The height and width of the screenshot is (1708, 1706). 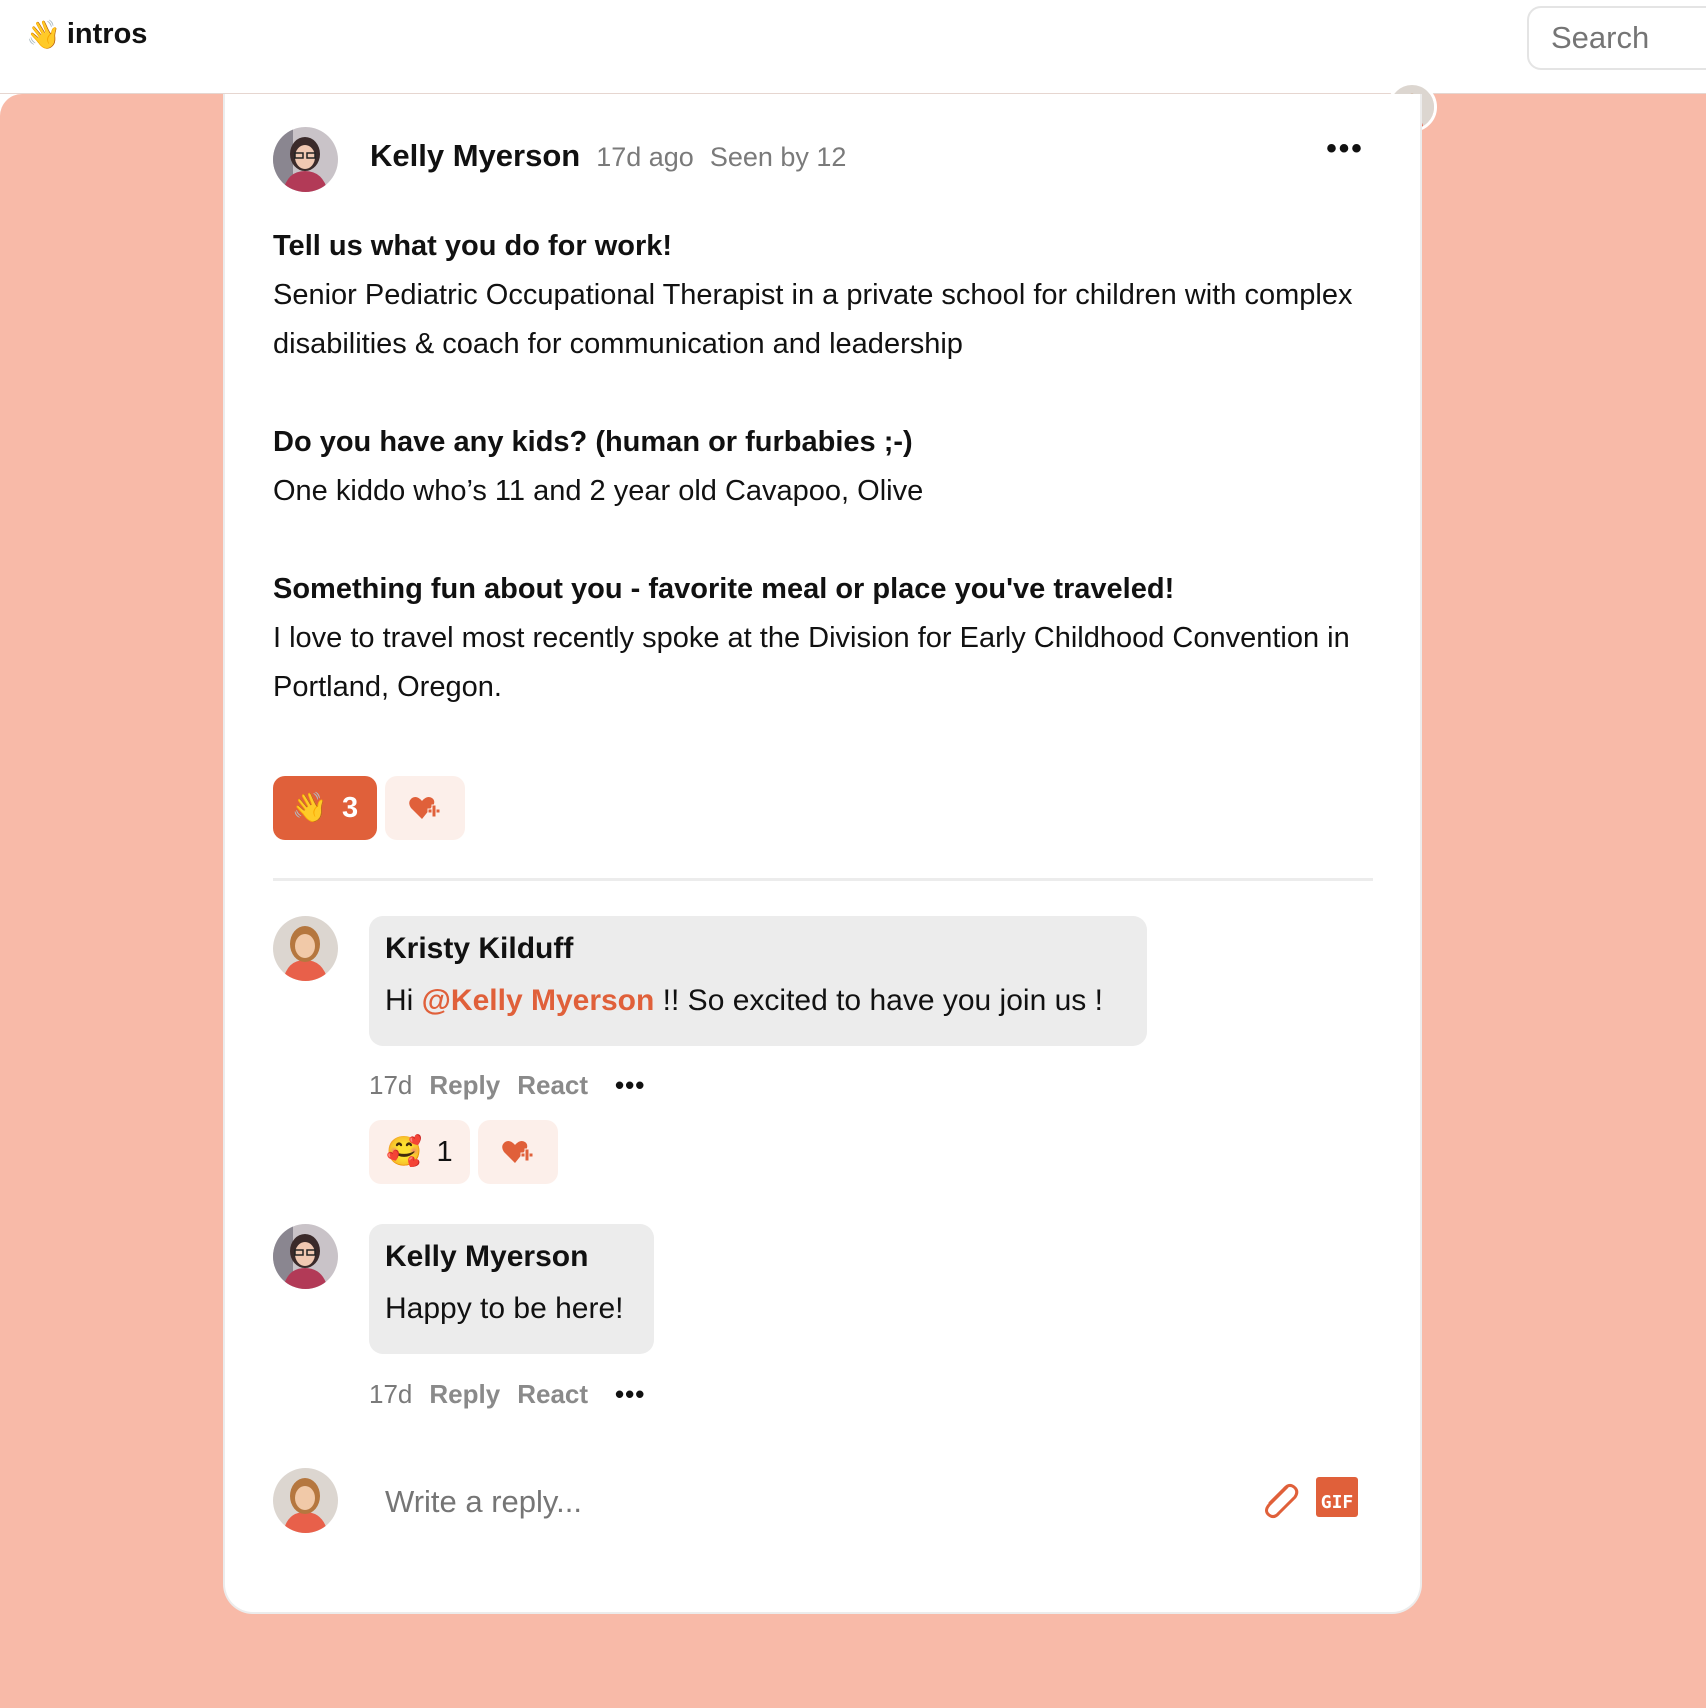 What do you see at coordinates (1616, 38) in the screenshot?
I see `search-input` at bounding box center [1616, 38].